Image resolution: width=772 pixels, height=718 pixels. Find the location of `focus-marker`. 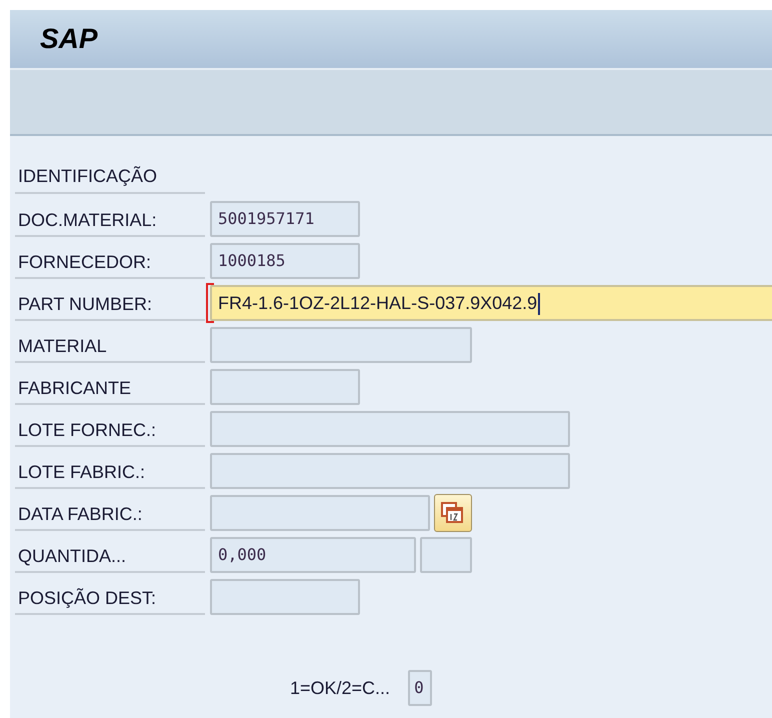

focus-marker is located at coordinates (210, 303).